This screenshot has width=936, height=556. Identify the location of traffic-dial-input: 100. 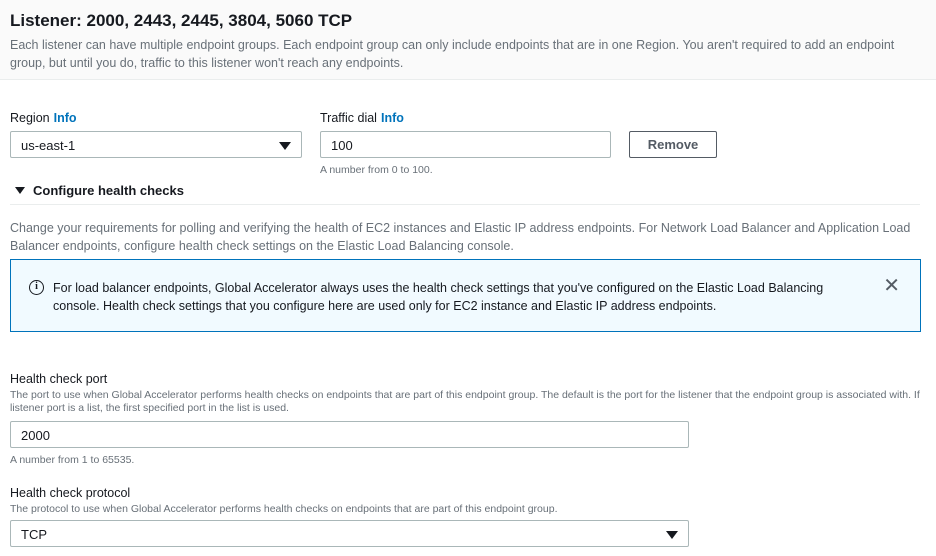
(465, 144).